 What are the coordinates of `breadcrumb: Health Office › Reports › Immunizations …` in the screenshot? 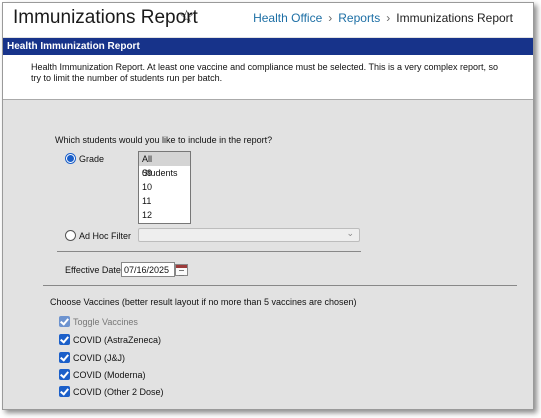 It's located at (383, 18).